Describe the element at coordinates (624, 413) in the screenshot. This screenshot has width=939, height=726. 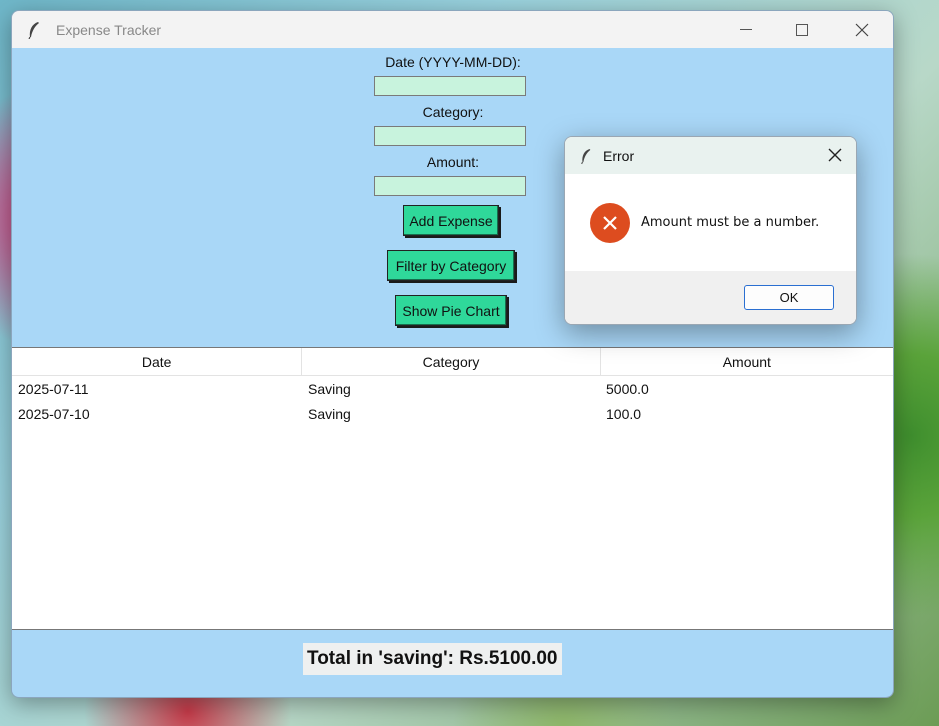
I see `cell-amount: 100.0` at that location.